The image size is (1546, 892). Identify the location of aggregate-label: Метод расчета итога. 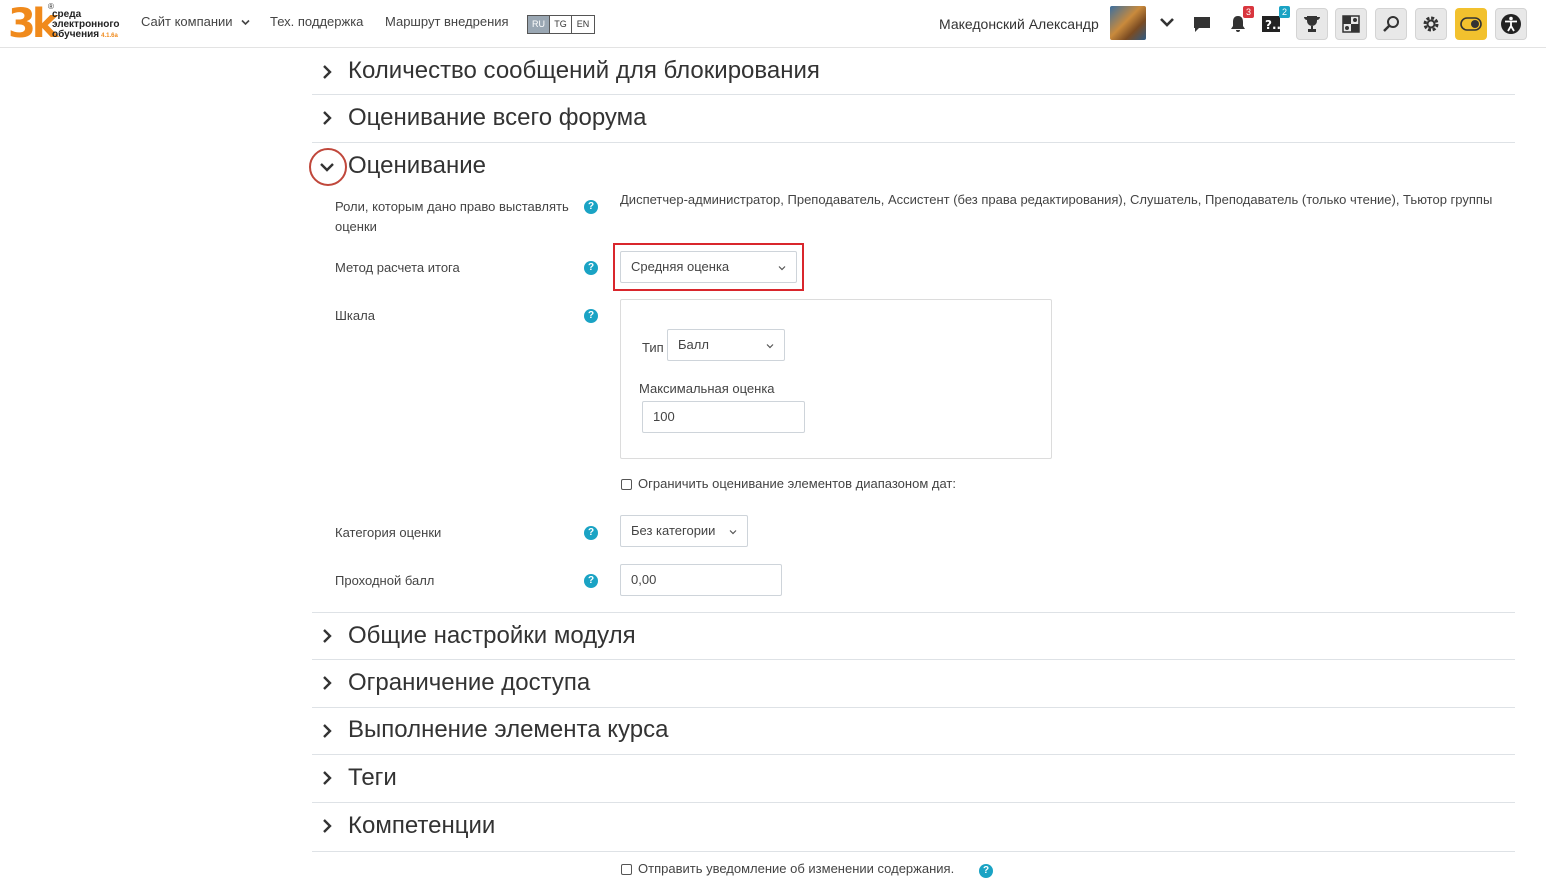
(397, 267).